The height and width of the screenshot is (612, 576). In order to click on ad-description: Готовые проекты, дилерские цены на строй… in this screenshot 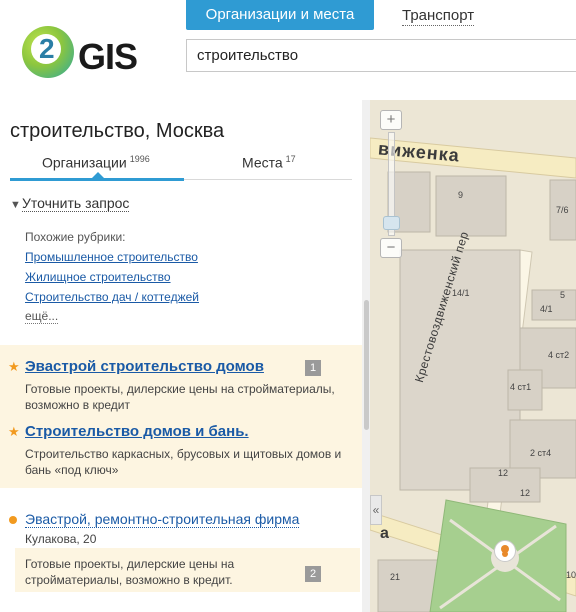, I will do `click(180, 397)`.